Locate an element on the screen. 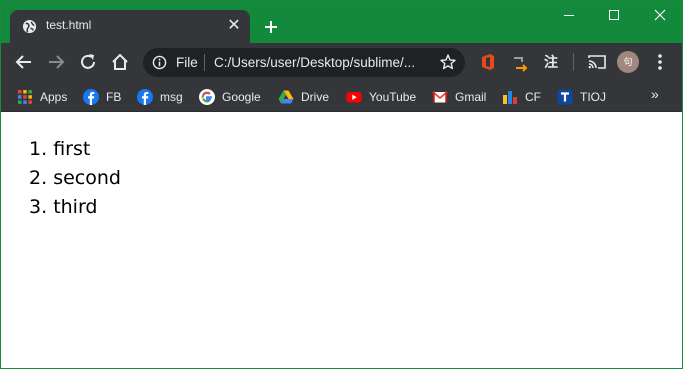 The width and height of the screenshot is (683, 369). bookmark-apps: Apps is located at coordinates (42, 97).